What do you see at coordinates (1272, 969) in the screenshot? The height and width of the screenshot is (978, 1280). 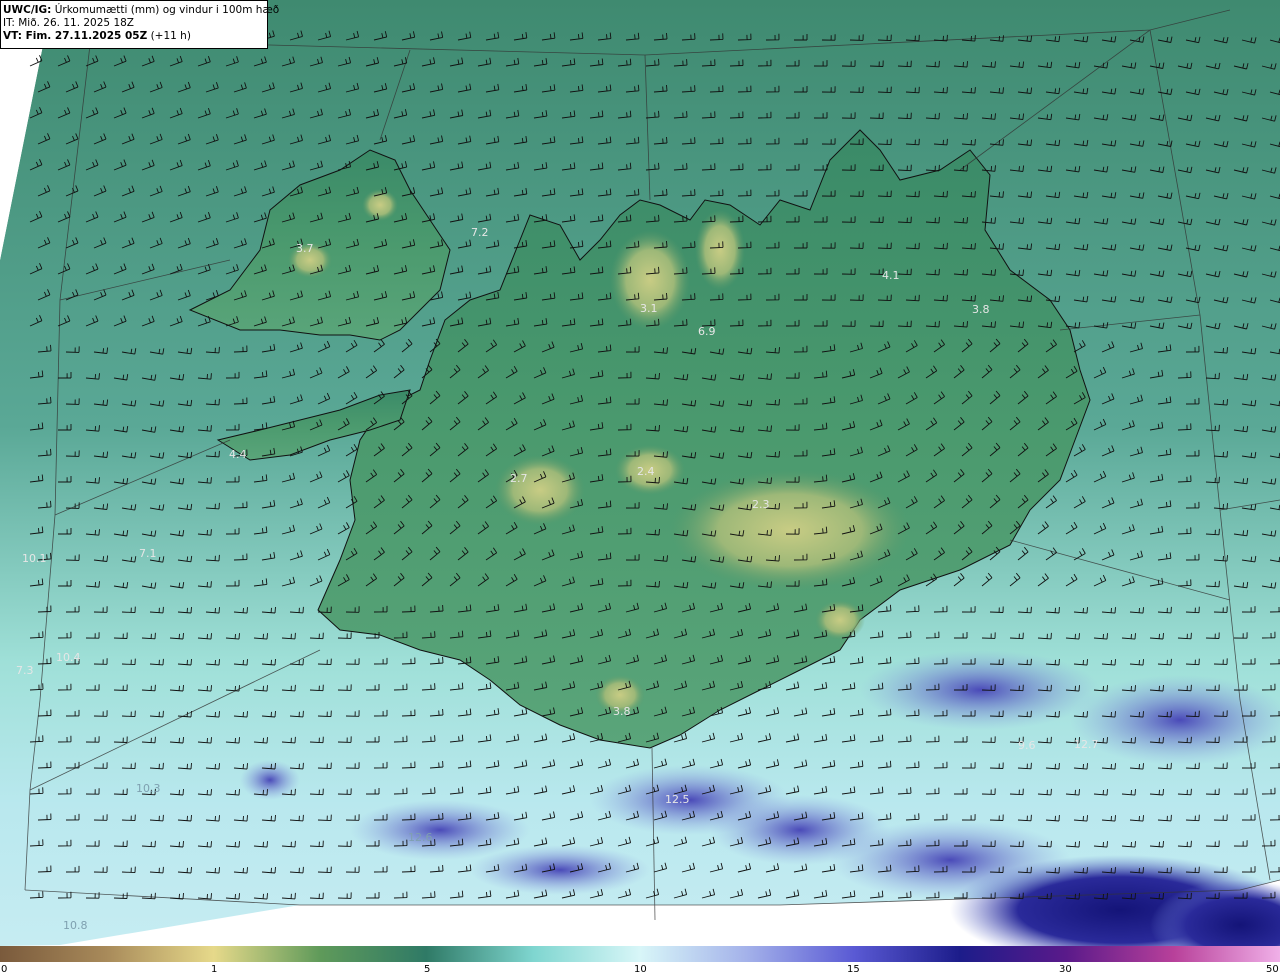 I see `colorbar-tick: 50` at bounding box center [1272, 969].